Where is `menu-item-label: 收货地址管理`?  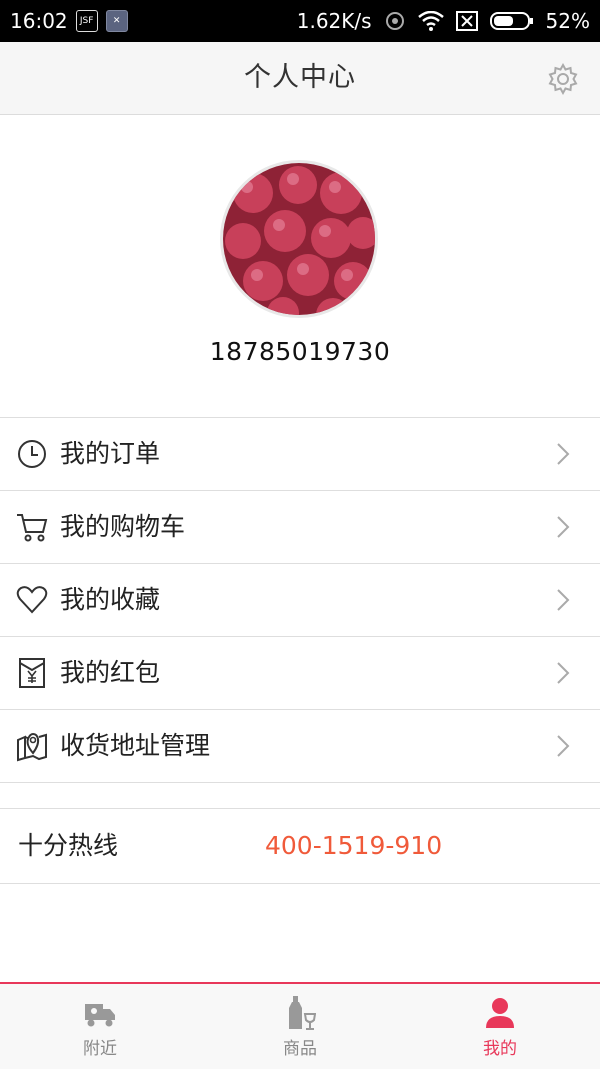
menu-item-label: 收货地址管理 is located at coordinates (135, 745).